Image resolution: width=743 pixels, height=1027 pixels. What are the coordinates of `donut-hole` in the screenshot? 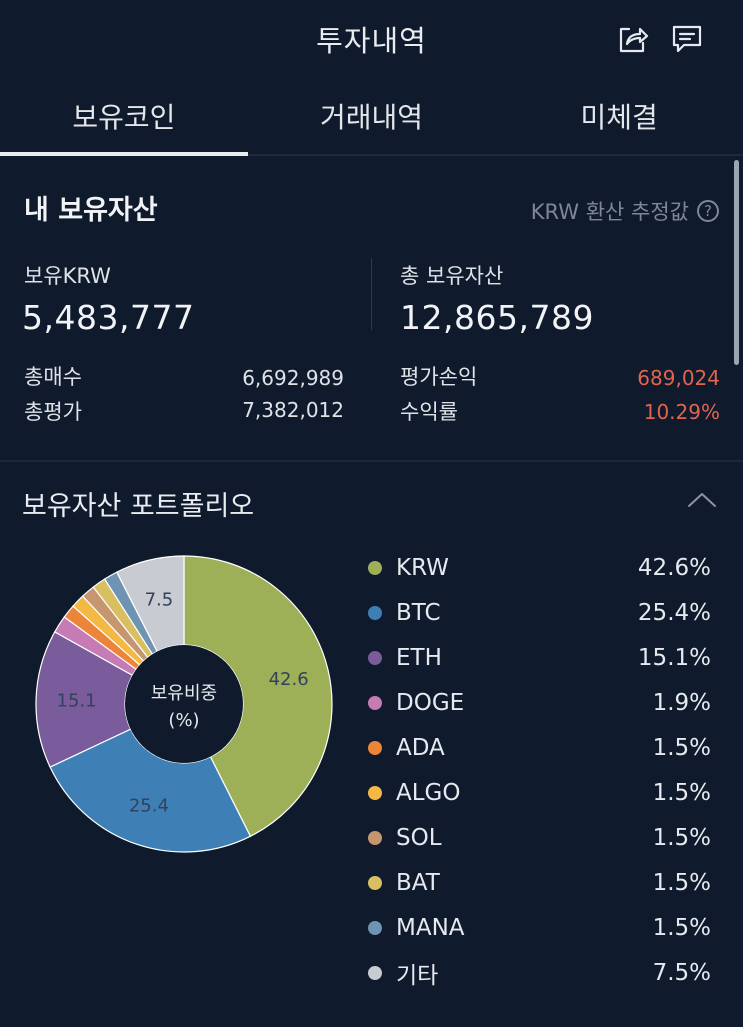 It's located at (184, 704).